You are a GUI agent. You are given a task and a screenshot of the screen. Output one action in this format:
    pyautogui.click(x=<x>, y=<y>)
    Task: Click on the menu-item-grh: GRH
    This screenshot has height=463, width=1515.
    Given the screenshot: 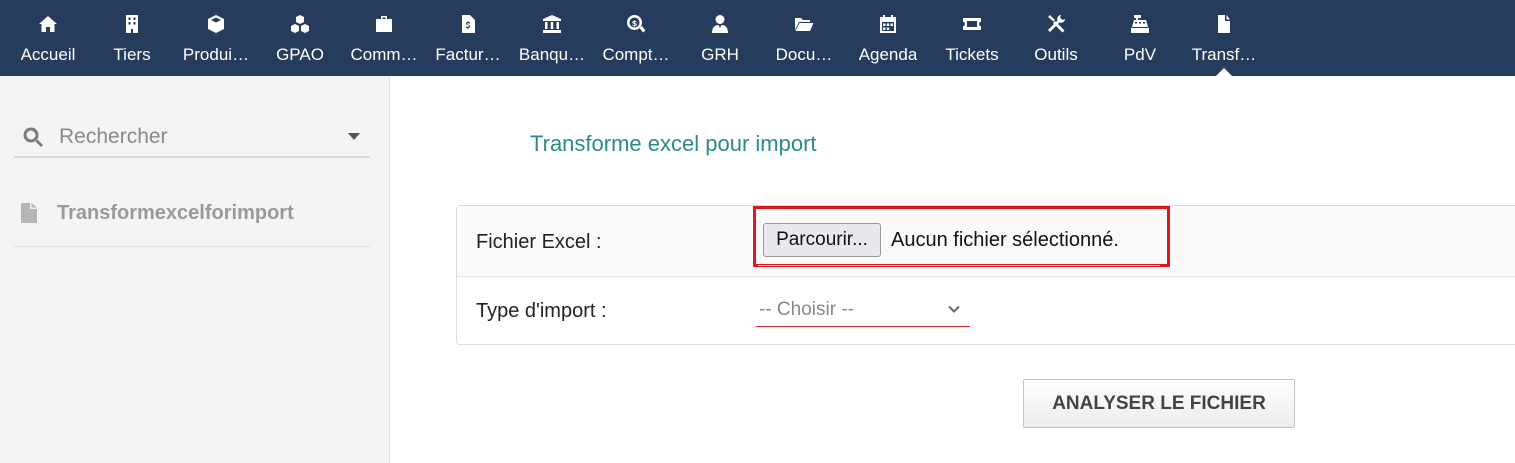 What is the action you would take?
    pyautogui.click(x=720, y=38)
    